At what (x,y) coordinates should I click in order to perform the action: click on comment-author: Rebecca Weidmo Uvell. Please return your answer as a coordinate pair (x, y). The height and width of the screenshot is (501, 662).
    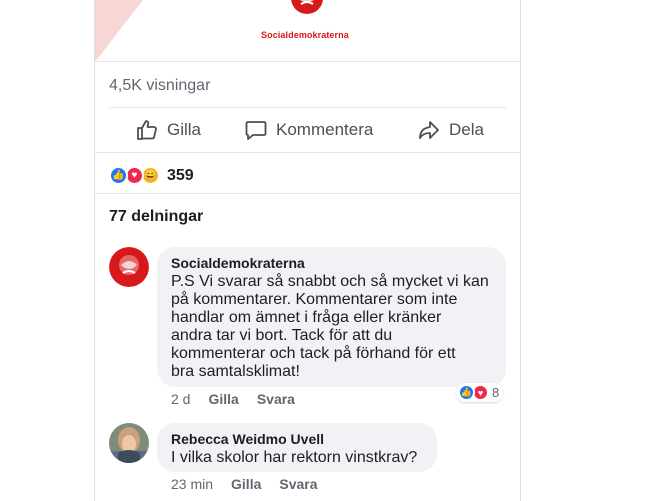
    Looking at the image, I should click on (297, 439).